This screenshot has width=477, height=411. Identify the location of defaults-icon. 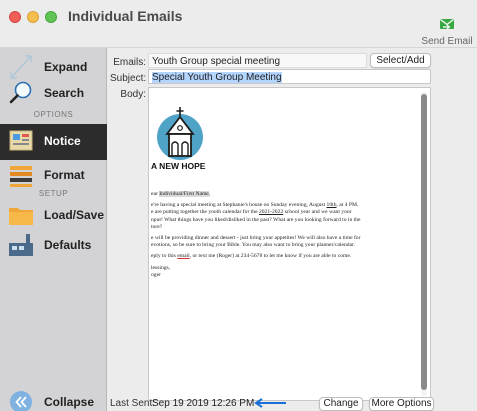
(21, 245).